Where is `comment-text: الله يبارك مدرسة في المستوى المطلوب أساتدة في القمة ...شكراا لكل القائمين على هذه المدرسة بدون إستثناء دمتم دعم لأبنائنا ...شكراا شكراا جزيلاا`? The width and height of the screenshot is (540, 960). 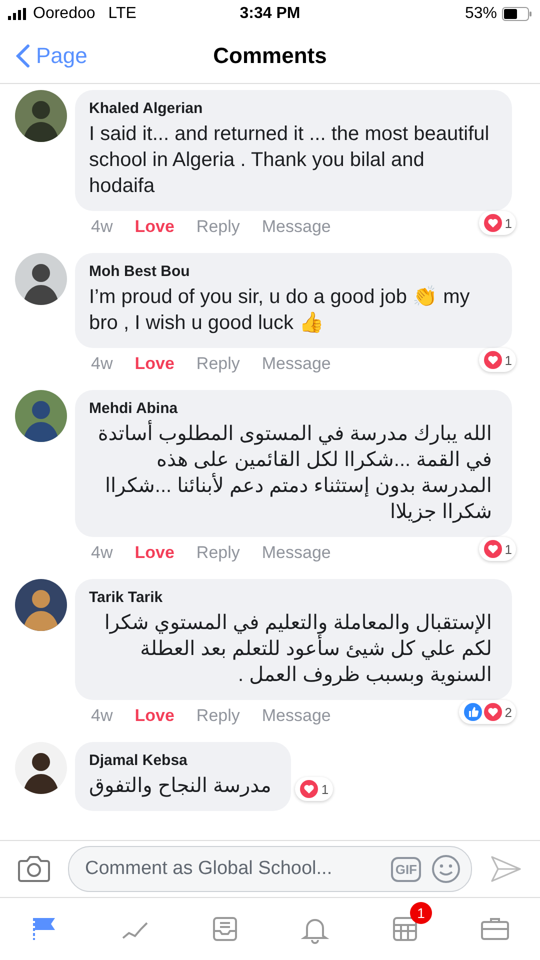 comment-text: الله يبارك مدرسة في المستوى المطلوب أساتدة في القمة ...شكراا لكل القائمين على هذه المدرسة بدون إستثناء دمتم دعم لأبنائنا ...شكراا شكراا جزيلاا is located at coordinates (293, 473).